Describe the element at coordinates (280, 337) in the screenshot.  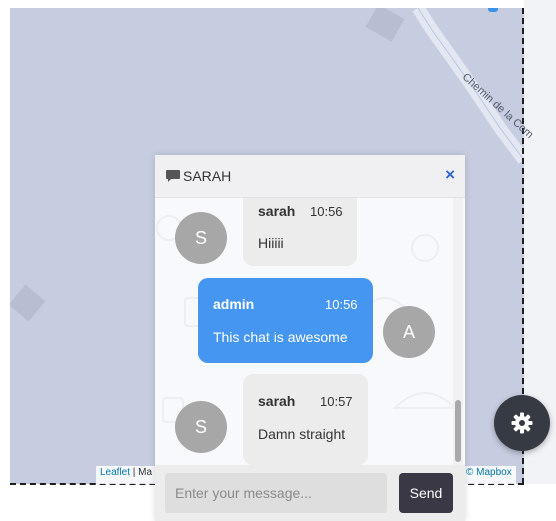
I see `message-text: This chat is awesome` at that location.